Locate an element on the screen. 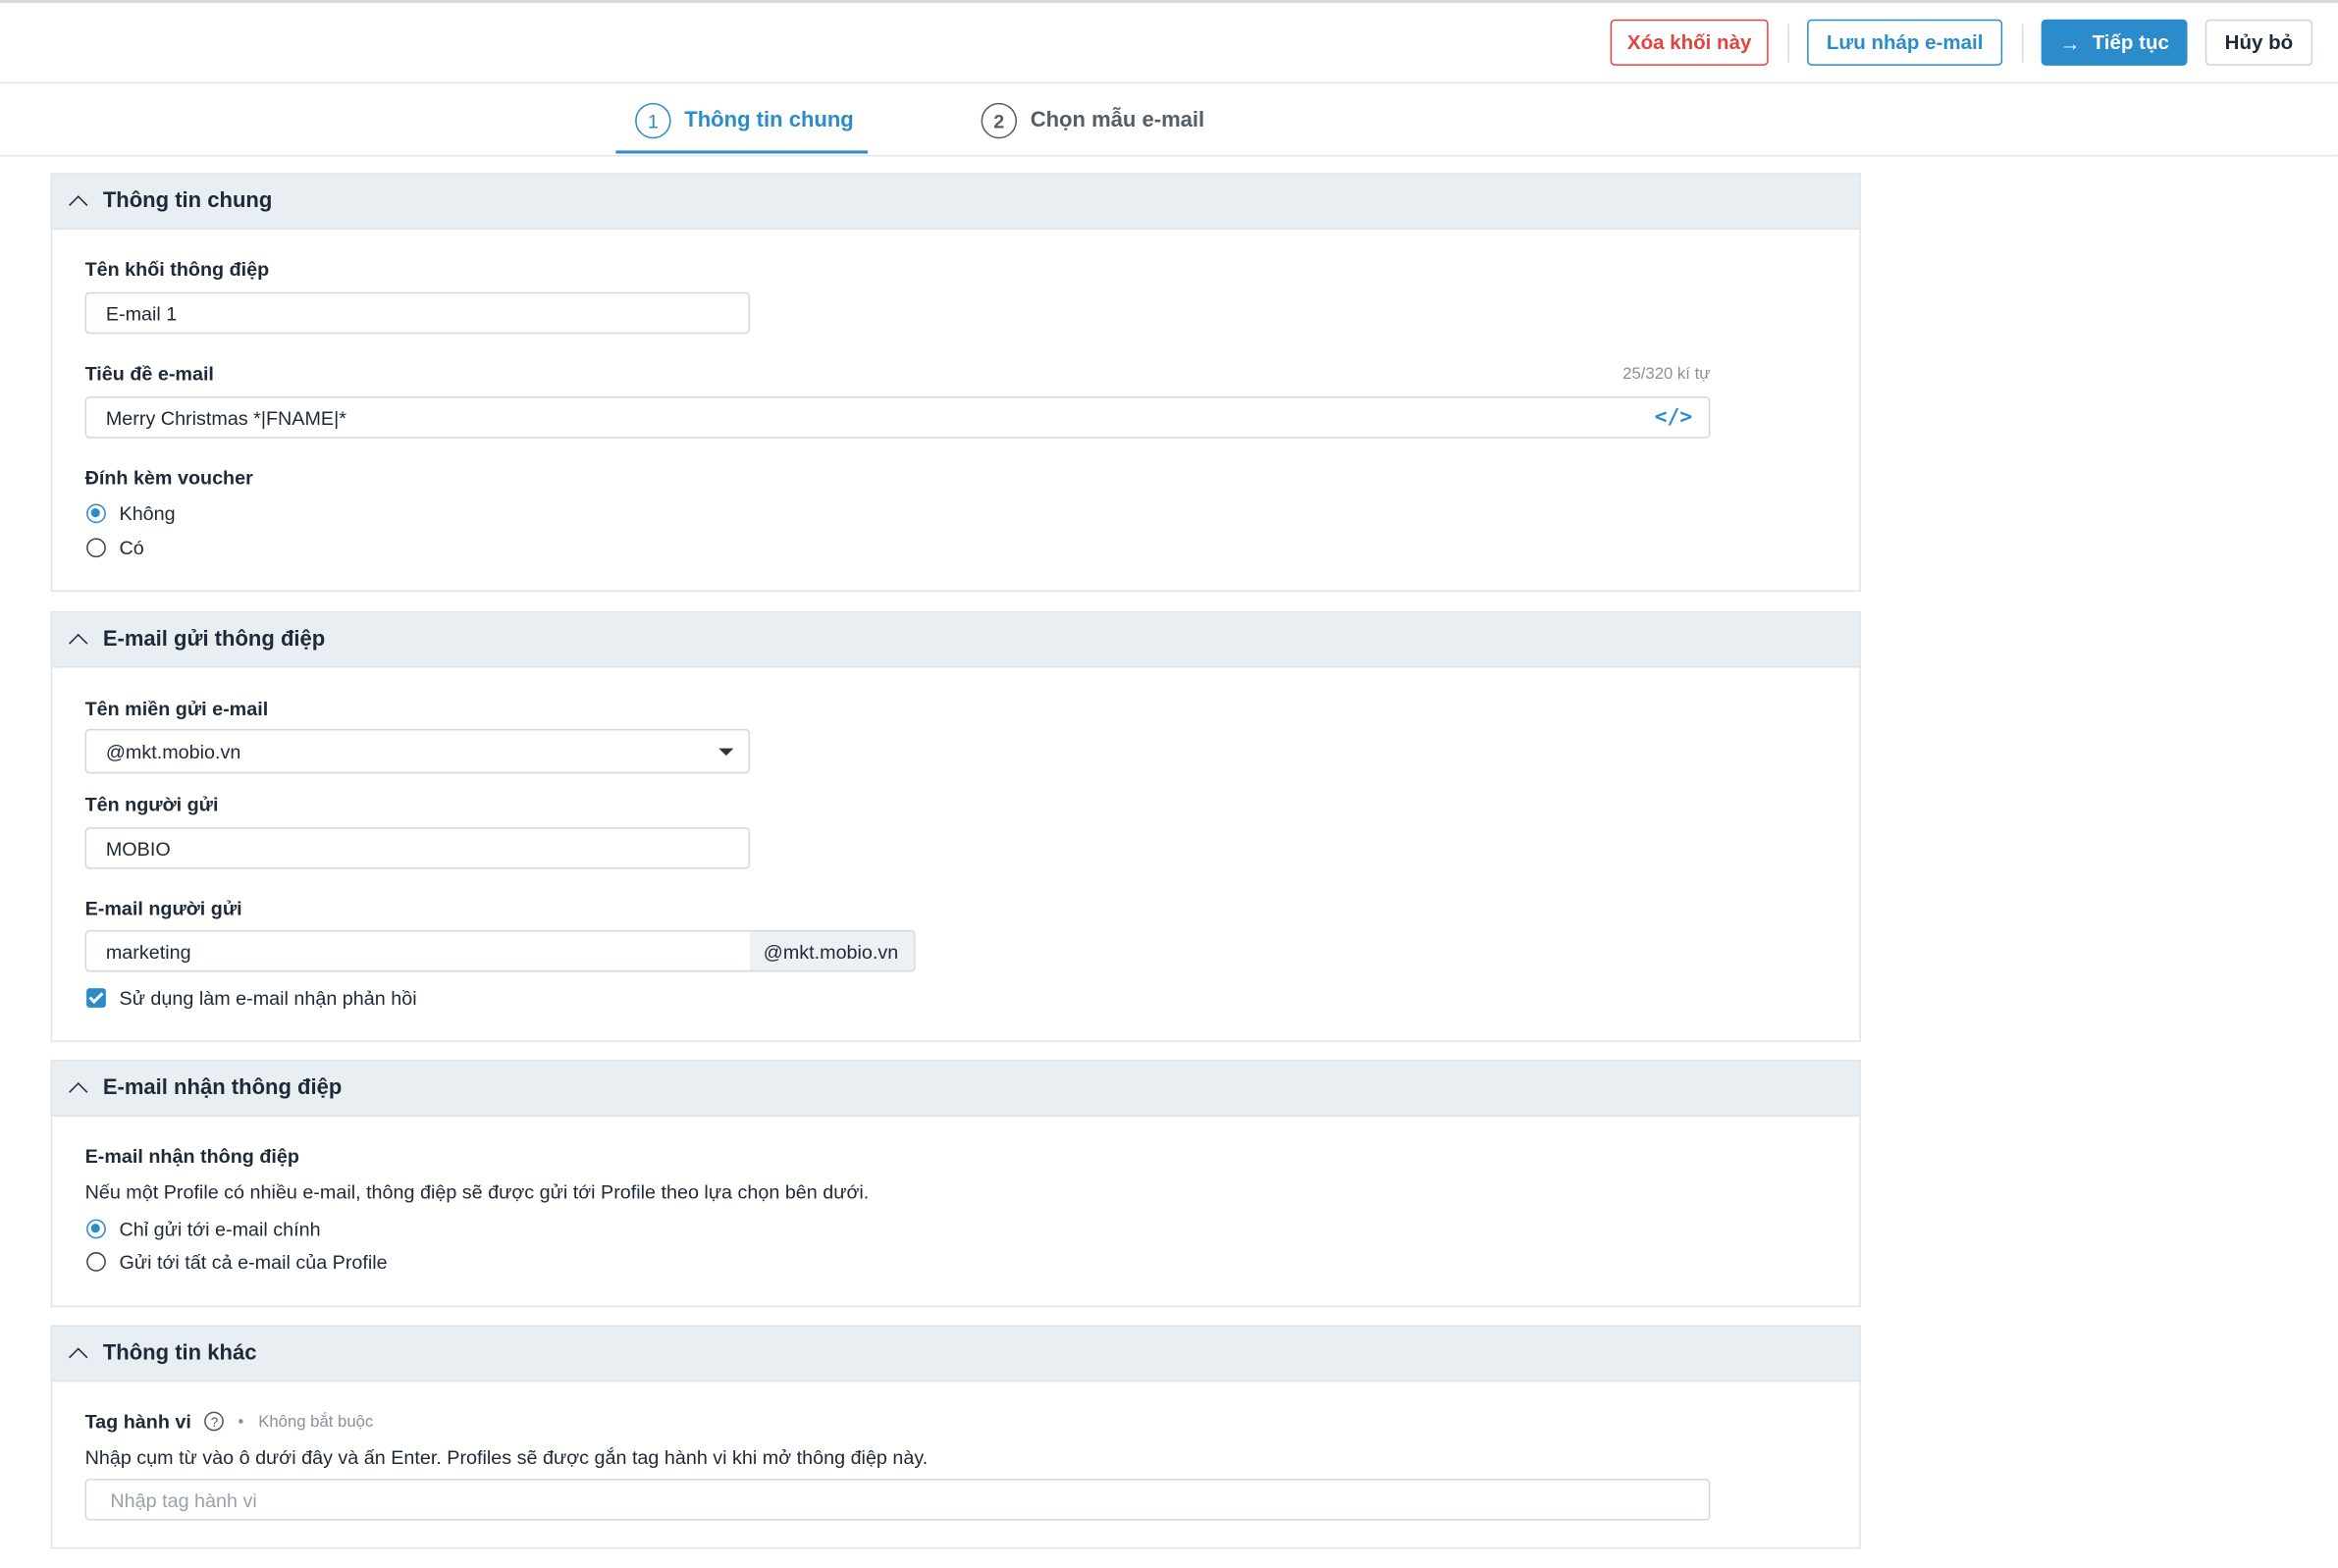  domain-value: @mkt.mobio.vn is located at coordinates (173, 751).